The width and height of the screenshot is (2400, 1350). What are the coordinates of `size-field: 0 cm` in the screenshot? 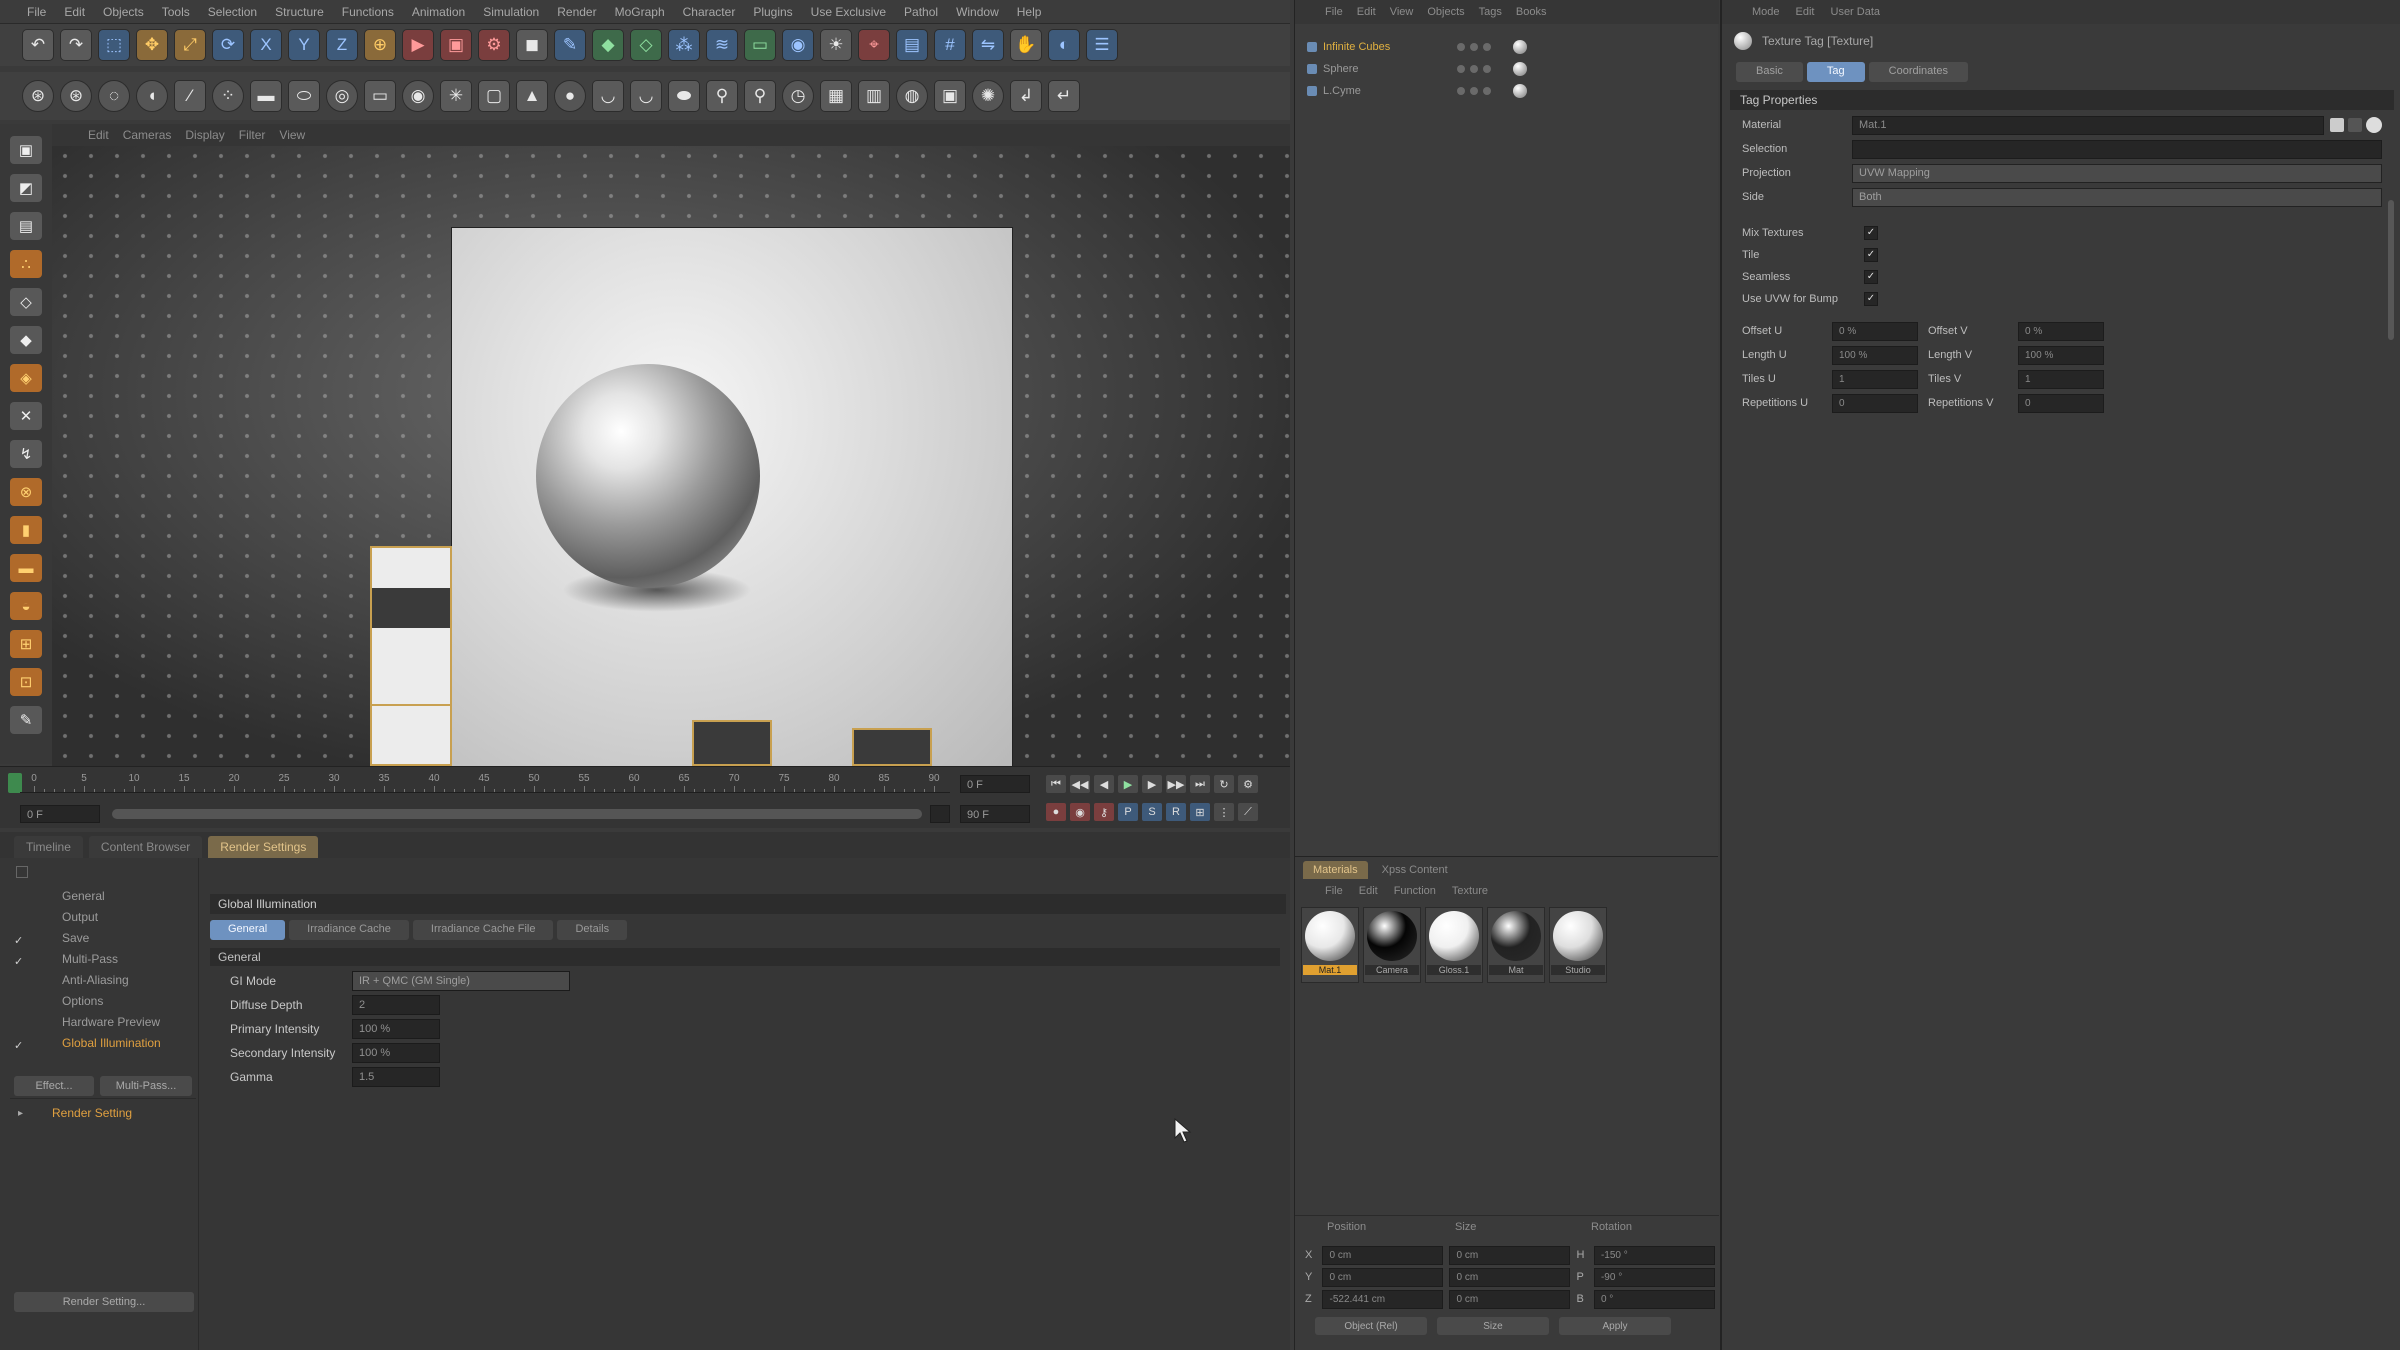 It's located at (1510, 1277).